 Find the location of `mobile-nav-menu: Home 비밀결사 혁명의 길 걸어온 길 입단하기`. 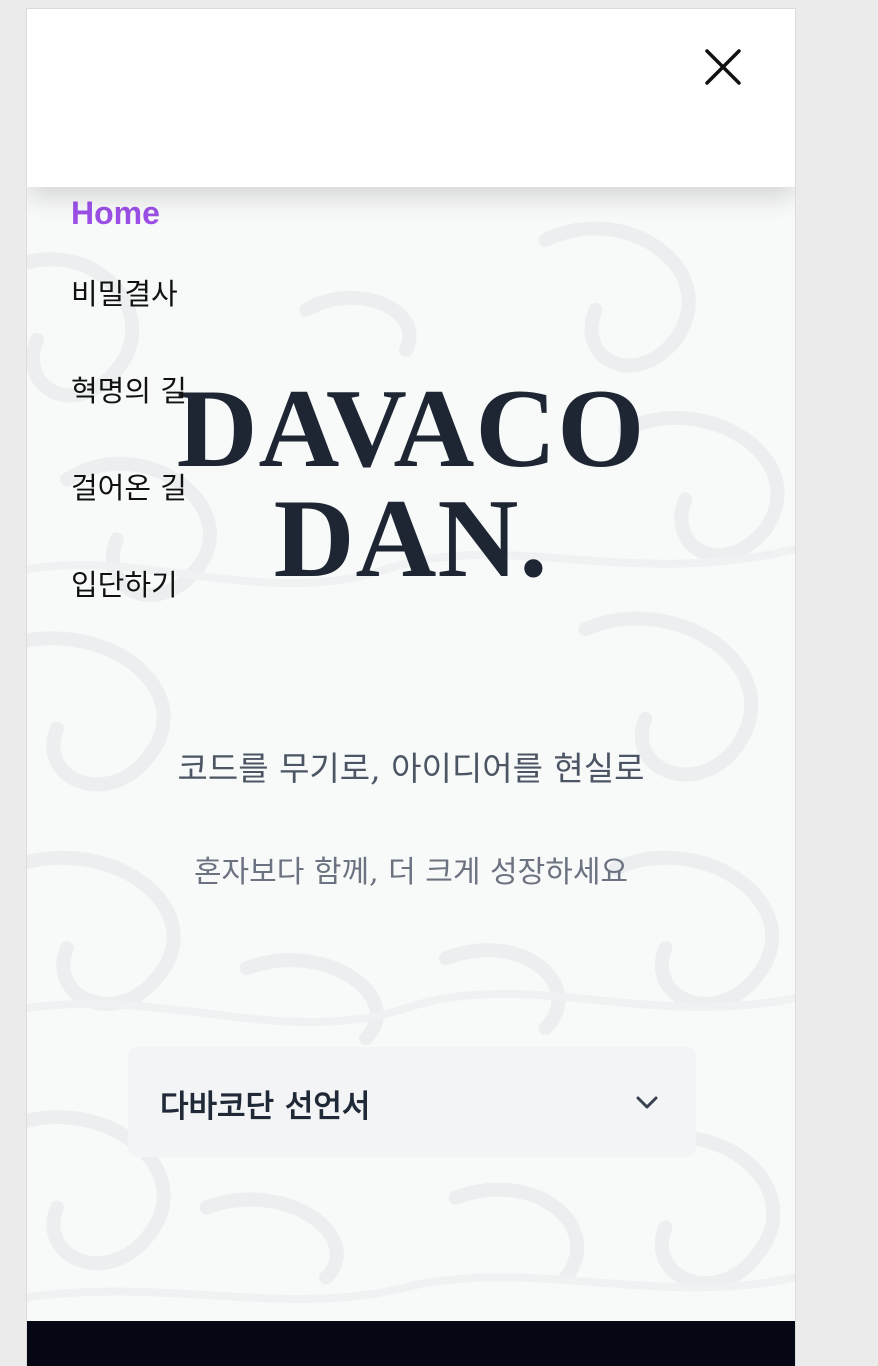

mobile-nav-menu: Home 비밀결사 혁명의 길 걸어온 길 입단하기 is located at coordinates (129, 427).